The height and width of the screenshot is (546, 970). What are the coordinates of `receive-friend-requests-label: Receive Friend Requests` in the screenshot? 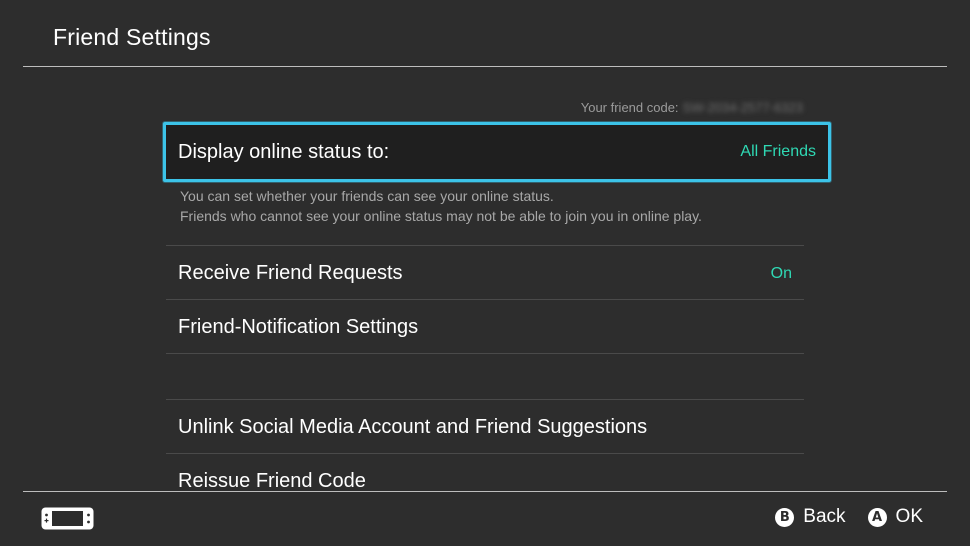 It's located at (290, 273).